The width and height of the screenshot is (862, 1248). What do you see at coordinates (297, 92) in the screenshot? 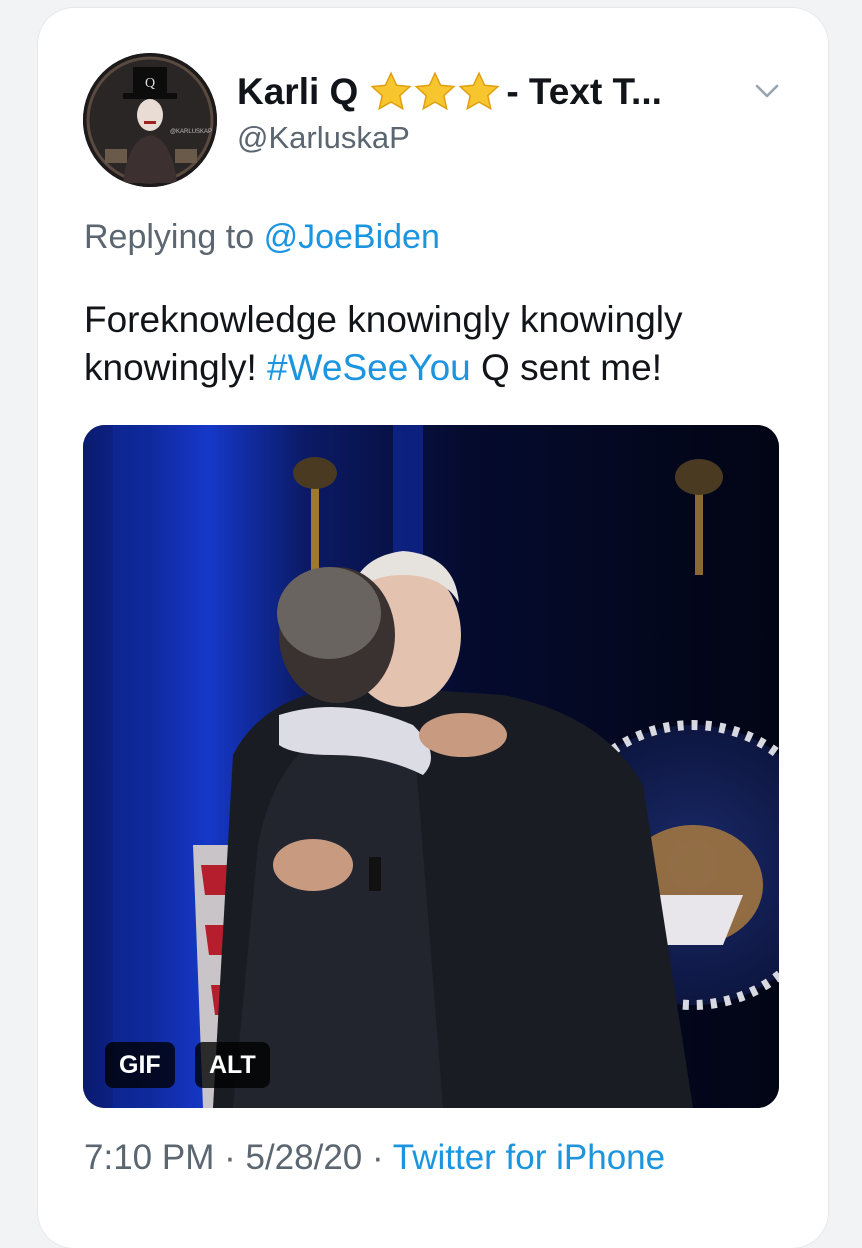
I see `display-name: Karli Q` at bounding box center [297, 92].